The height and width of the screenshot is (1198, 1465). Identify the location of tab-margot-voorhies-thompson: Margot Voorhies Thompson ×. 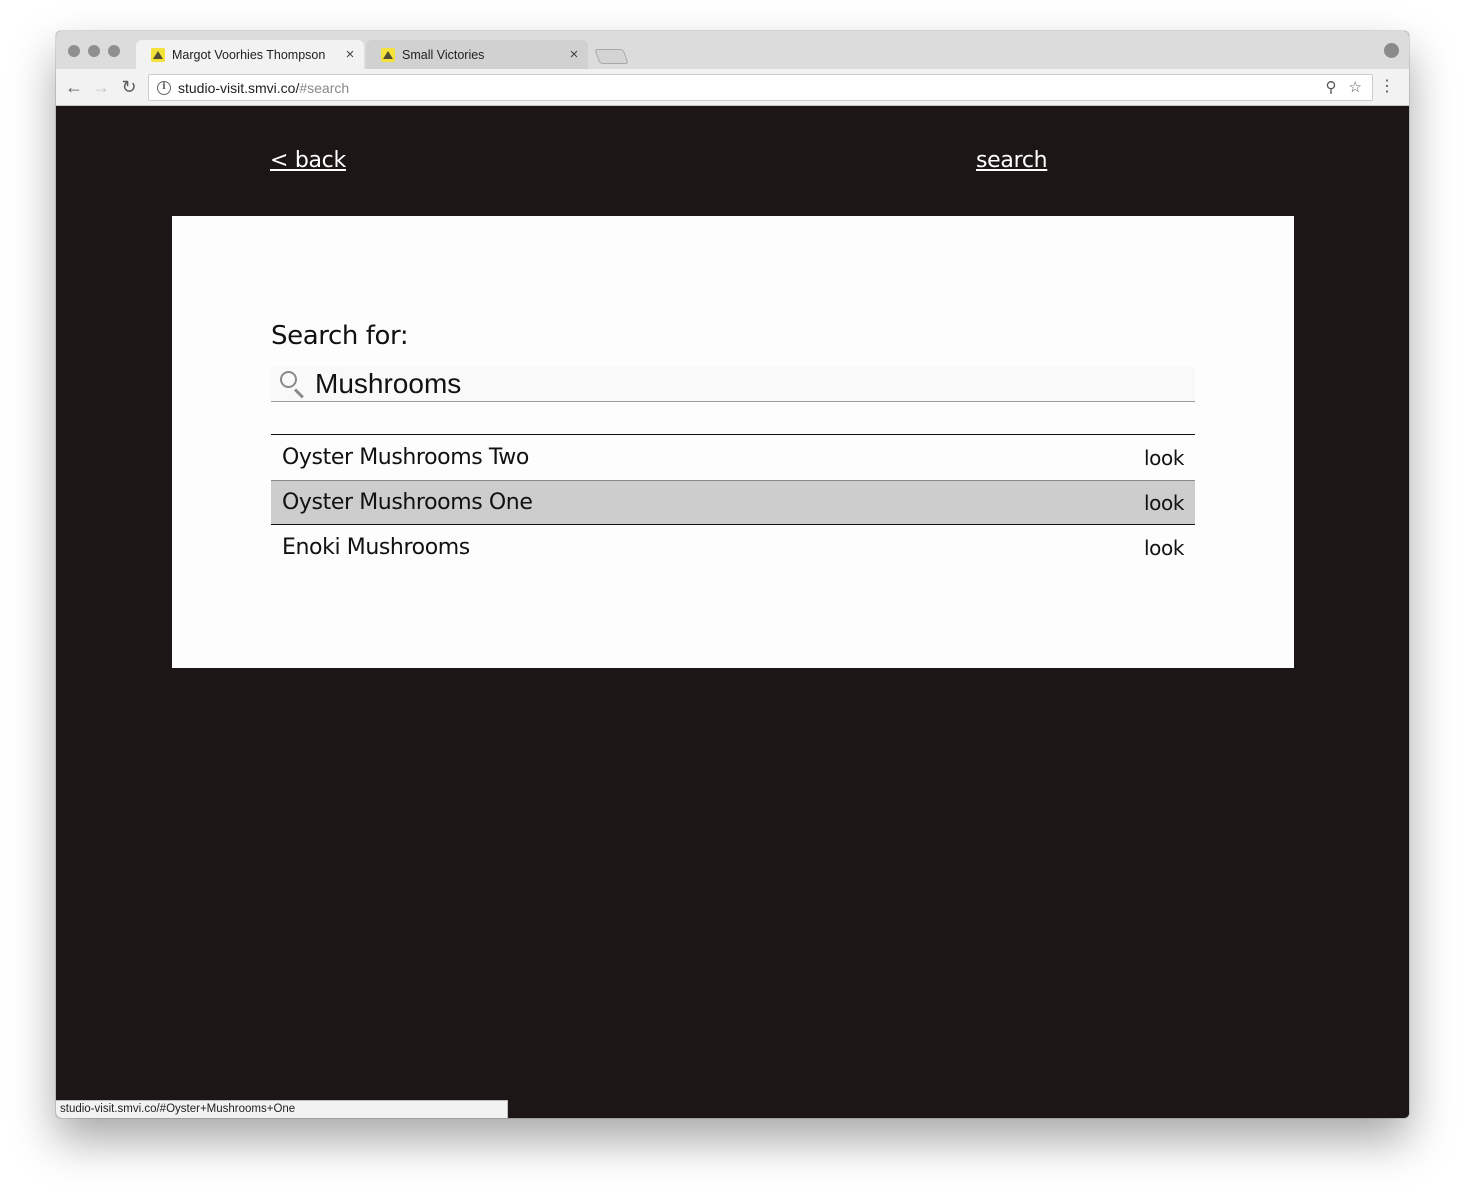
(250, 54).